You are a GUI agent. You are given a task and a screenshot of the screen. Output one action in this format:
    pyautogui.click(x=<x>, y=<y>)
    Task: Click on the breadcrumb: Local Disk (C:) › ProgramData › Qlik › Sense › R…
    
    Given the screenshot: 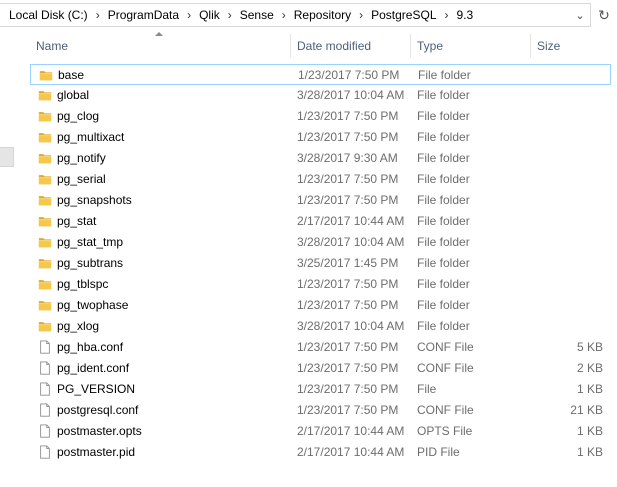 What is the action you would take?
    pyautogui.click(x=238, y=15)
    